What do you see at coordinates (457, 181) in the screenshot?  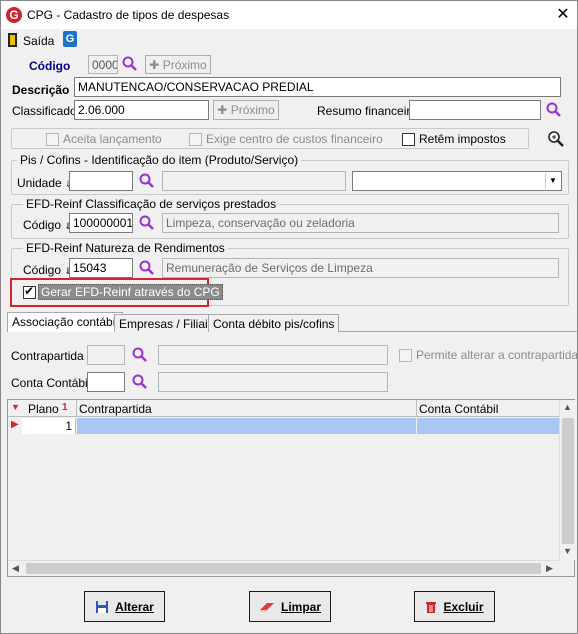 I see `pis-cofins-select: ▼` at bounding box center [457, 181].